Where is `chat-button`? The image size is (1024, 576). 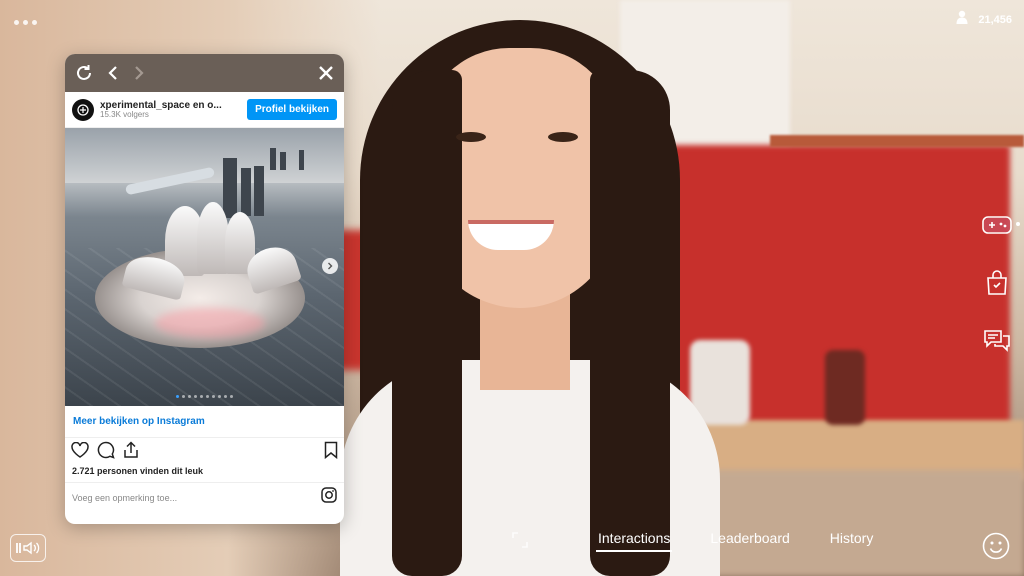
chat-button is located at coordinates (997, 343).